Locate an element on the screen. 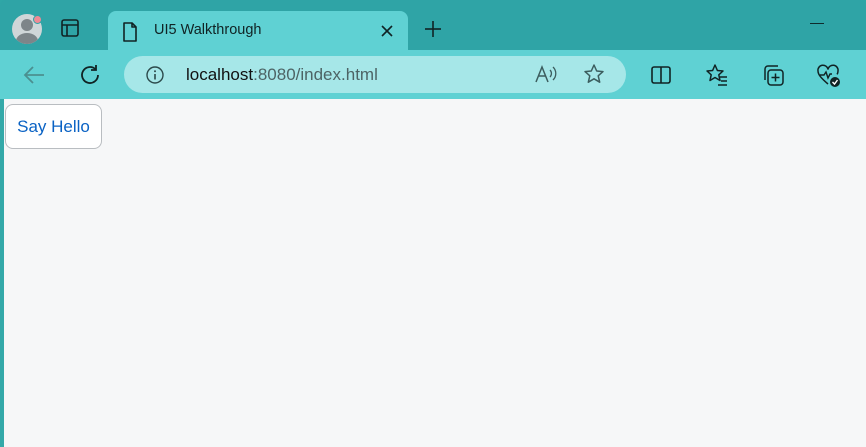 This screenshot has height=447, width=866. tab-actions-icon is located at coordinates (74, 31).